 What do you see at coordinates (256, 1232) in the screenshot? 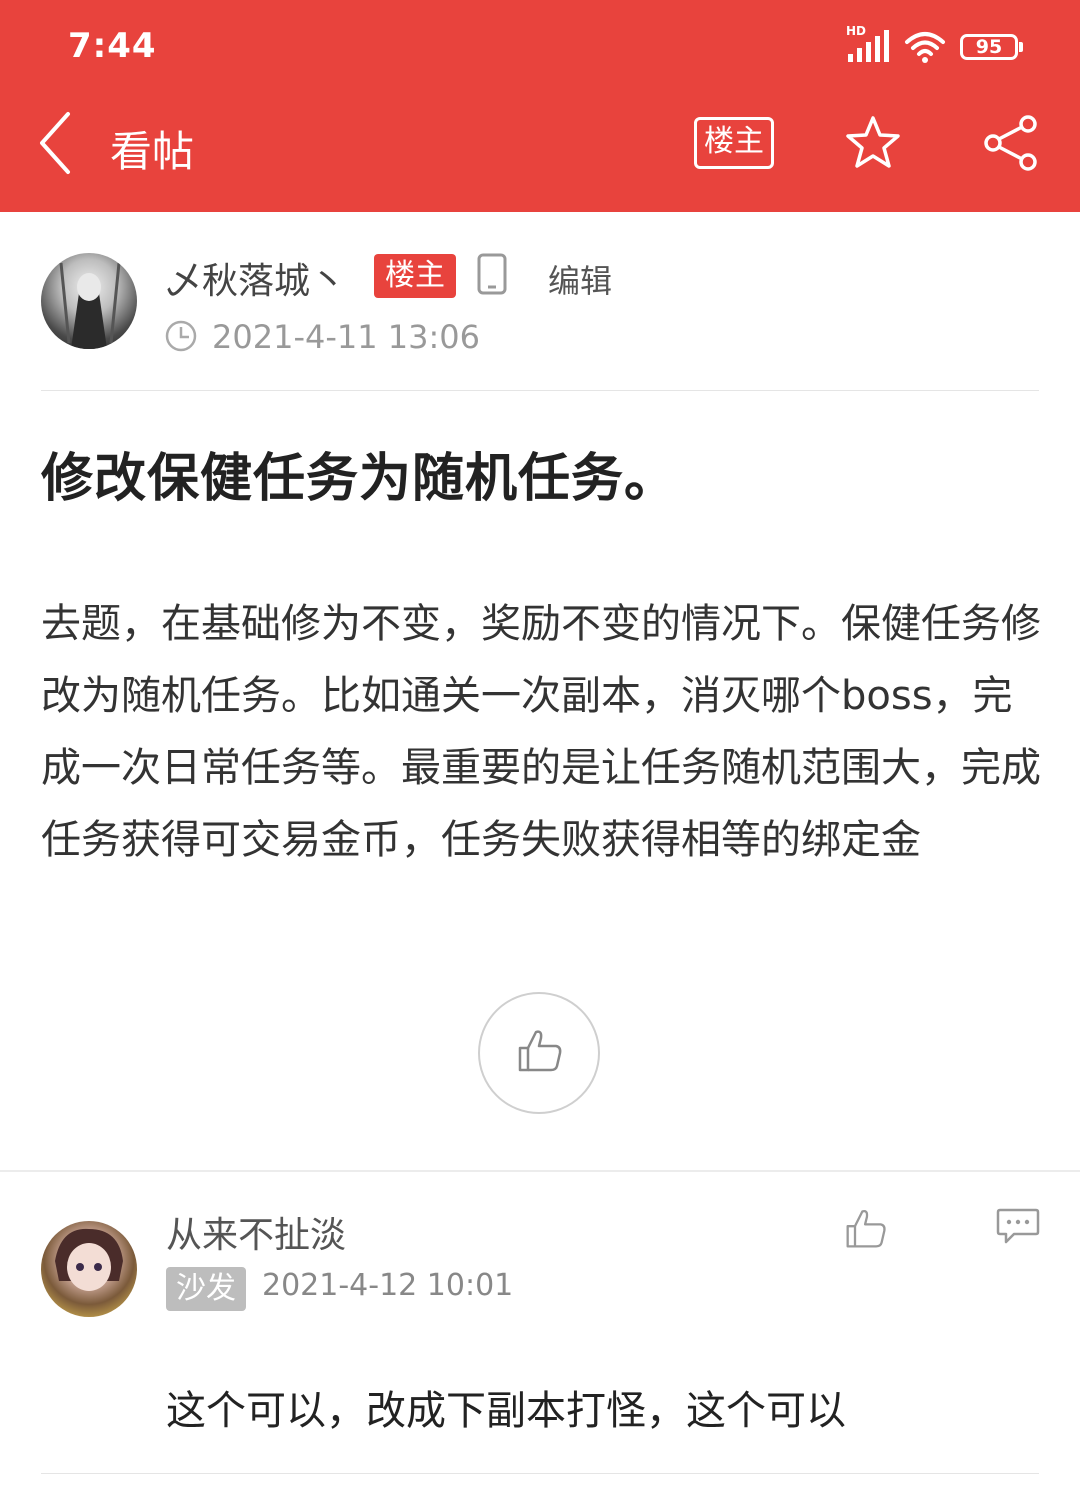
I see `reply-author-name: 从来不扯淡` at bounding box center [256, 1232].